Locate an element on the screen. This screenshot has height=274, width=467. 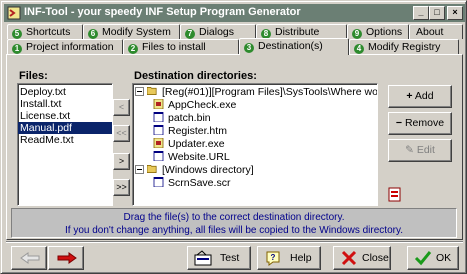
tree-file: ScrnSave.scr is located at coordinates (191, 183).